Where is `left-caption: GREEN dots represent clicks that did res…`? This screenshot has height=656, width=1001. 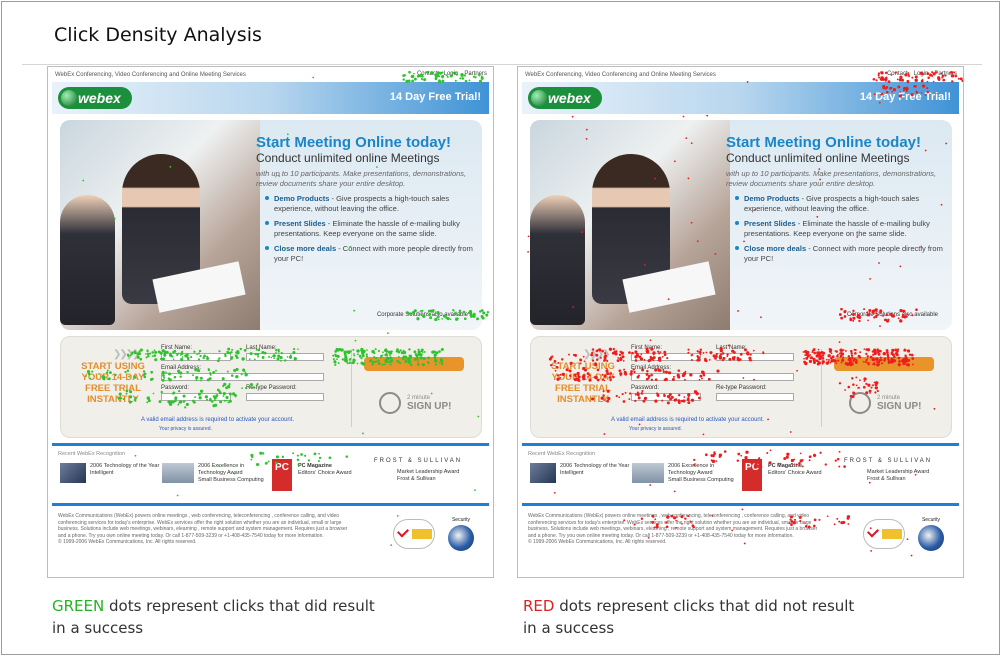
left-caption: GREEN dots represent clicks that did res… is located at coordinates (213, 617).